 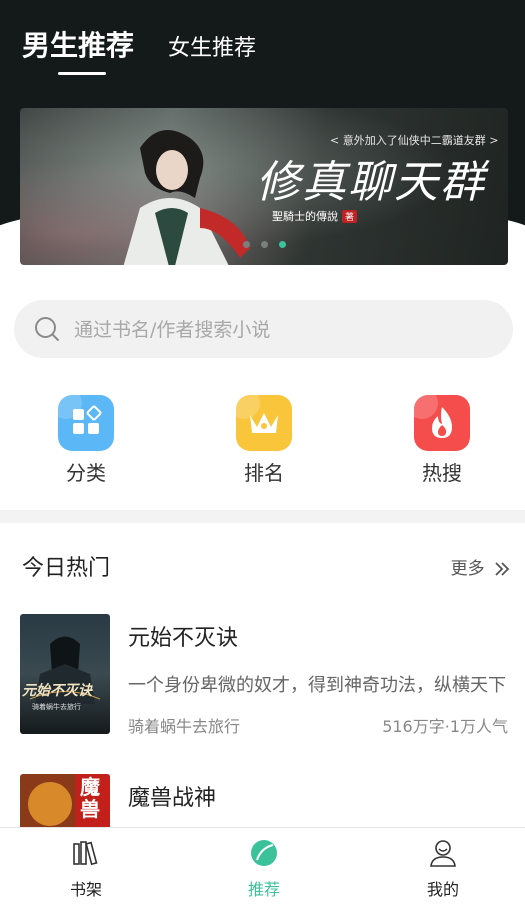 What do you see at coordinates (56, 707) in the screenshot?
I see `book-cover-author: 骑着蜗牛去旅行` at bounding box center [56, 707].